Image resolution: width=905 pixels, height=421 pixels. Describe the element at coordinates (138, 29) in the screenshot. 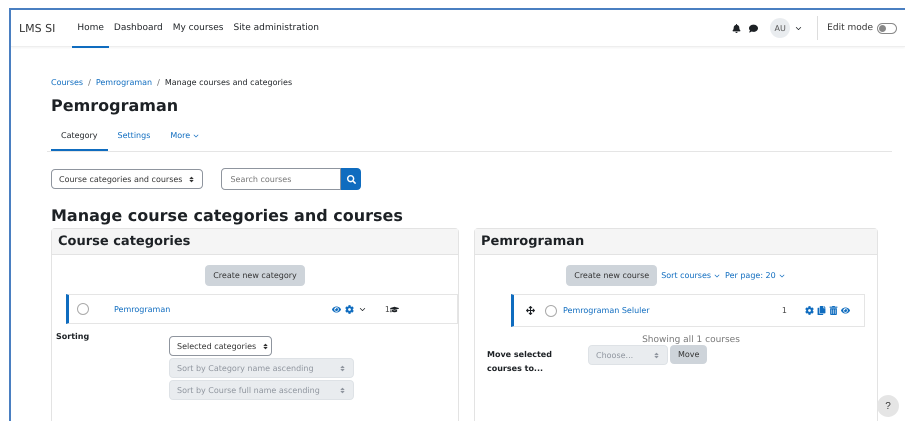

I see `nav-link: Dashboard` at that location.